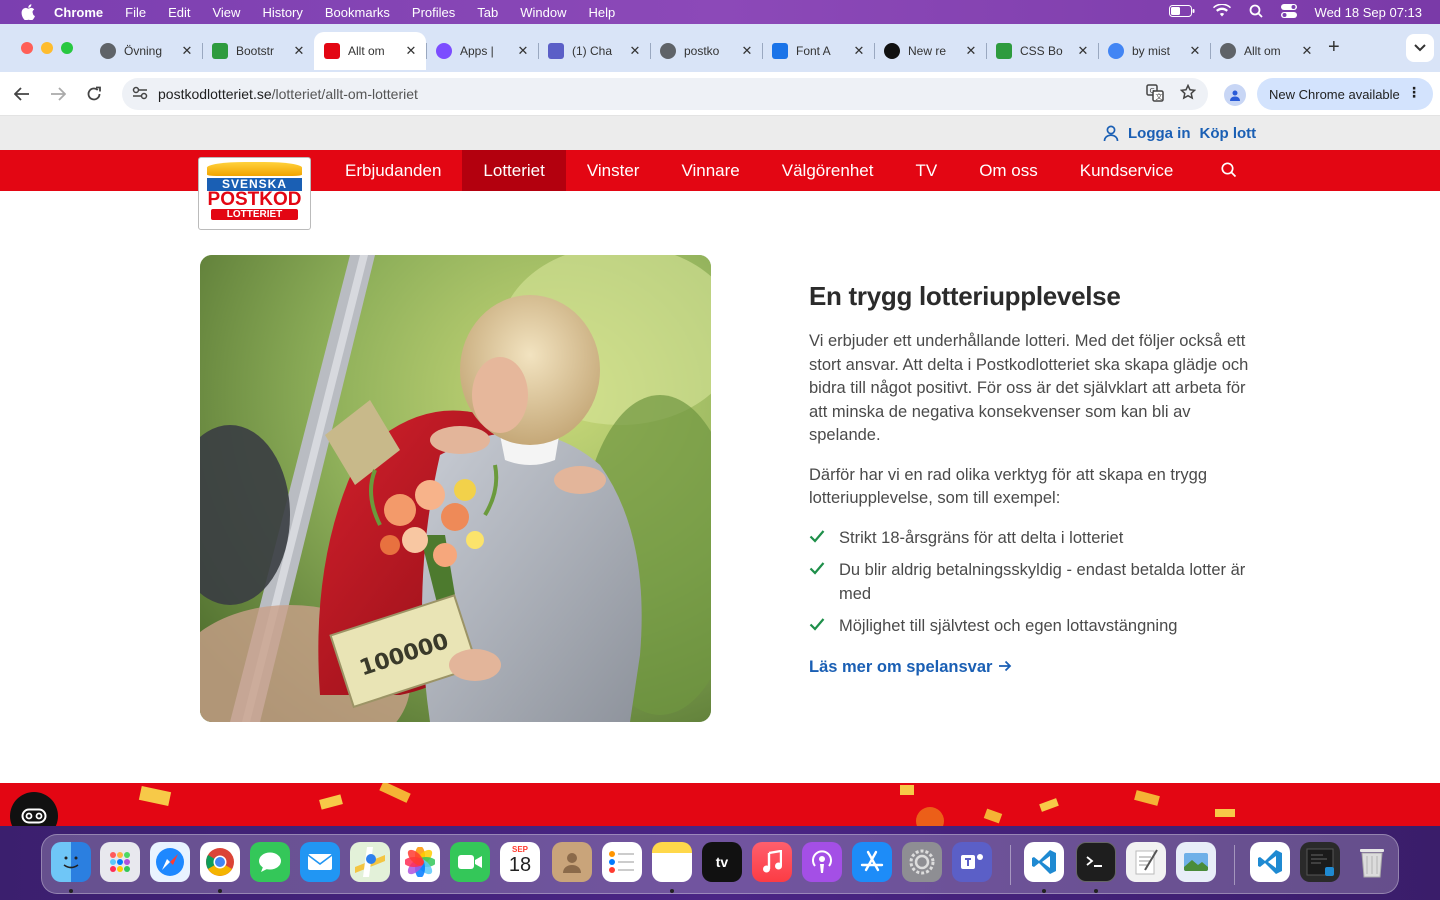 Image resolution: width=1440 pixels, height=900 pixels. What do you see at coordinates (357, 12) in the screenshot?
I see `menu-bookmarks: Bookmarks` at bounding box center [357, 12].